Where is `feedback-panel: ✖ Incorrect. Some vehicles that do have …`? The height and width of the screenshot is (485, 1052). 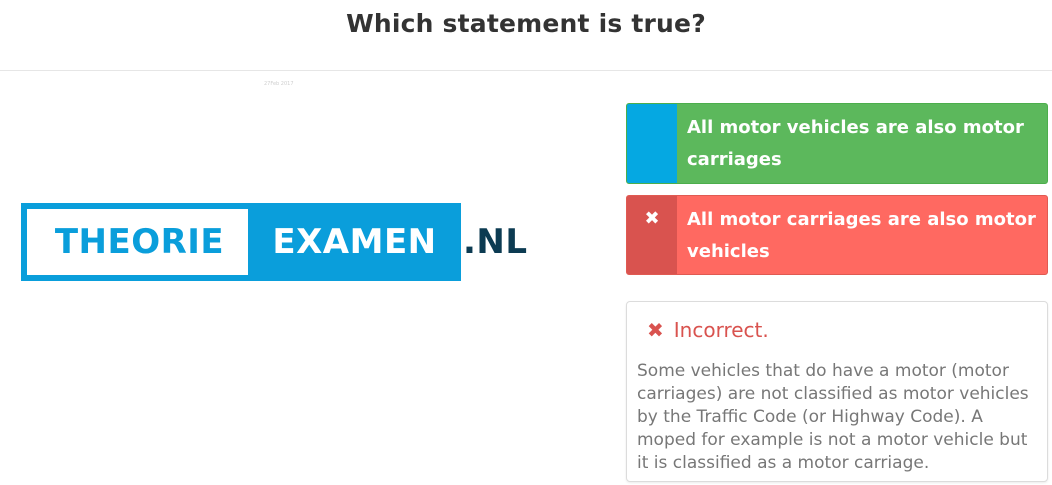
feedback-panel: ✖ Incorrect. Some vehicles that do have … is located at coordinates (837, 391).